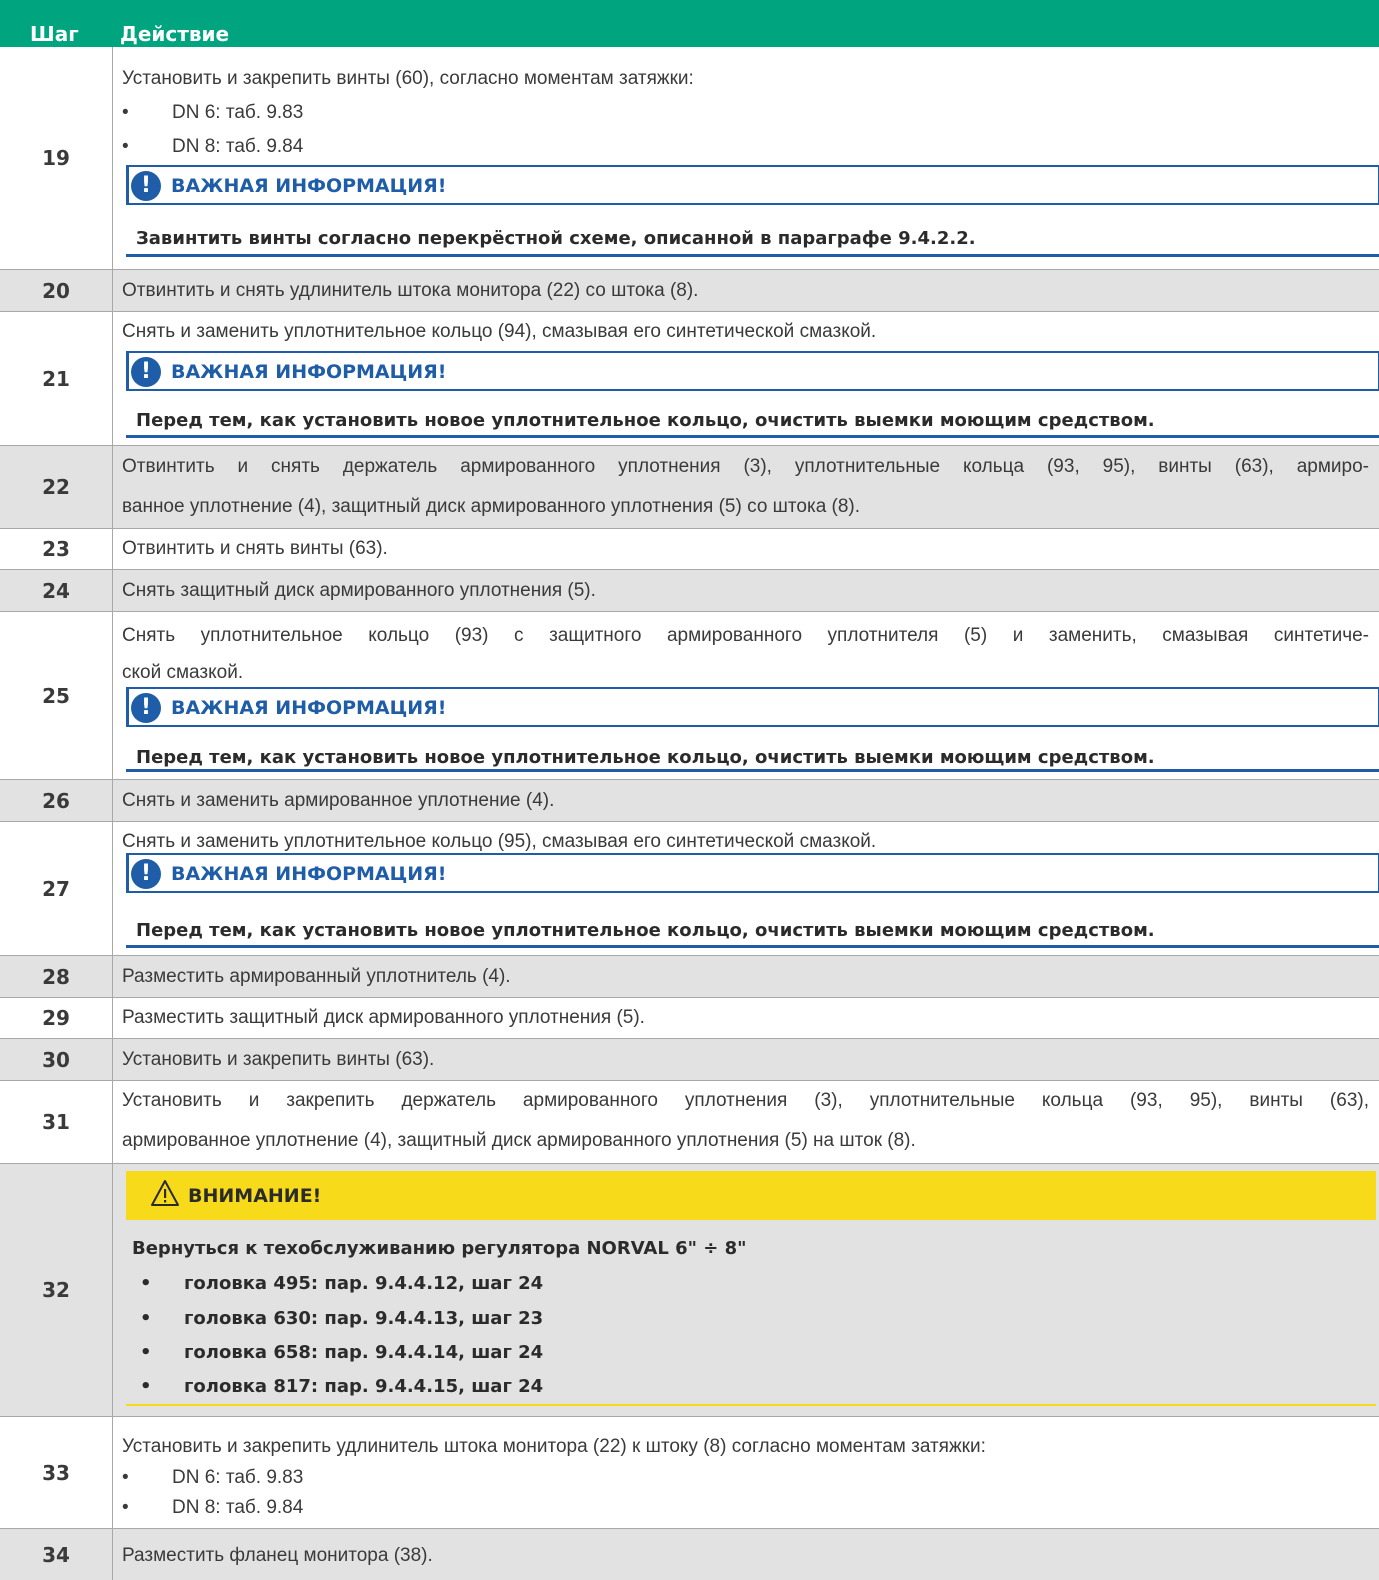 This screenshot has width=1379, height=1580. What do you see at coordinates (54, 34) in the screenshot?
I see `step-column-header: Шаг` at bounding box center [54, 34].